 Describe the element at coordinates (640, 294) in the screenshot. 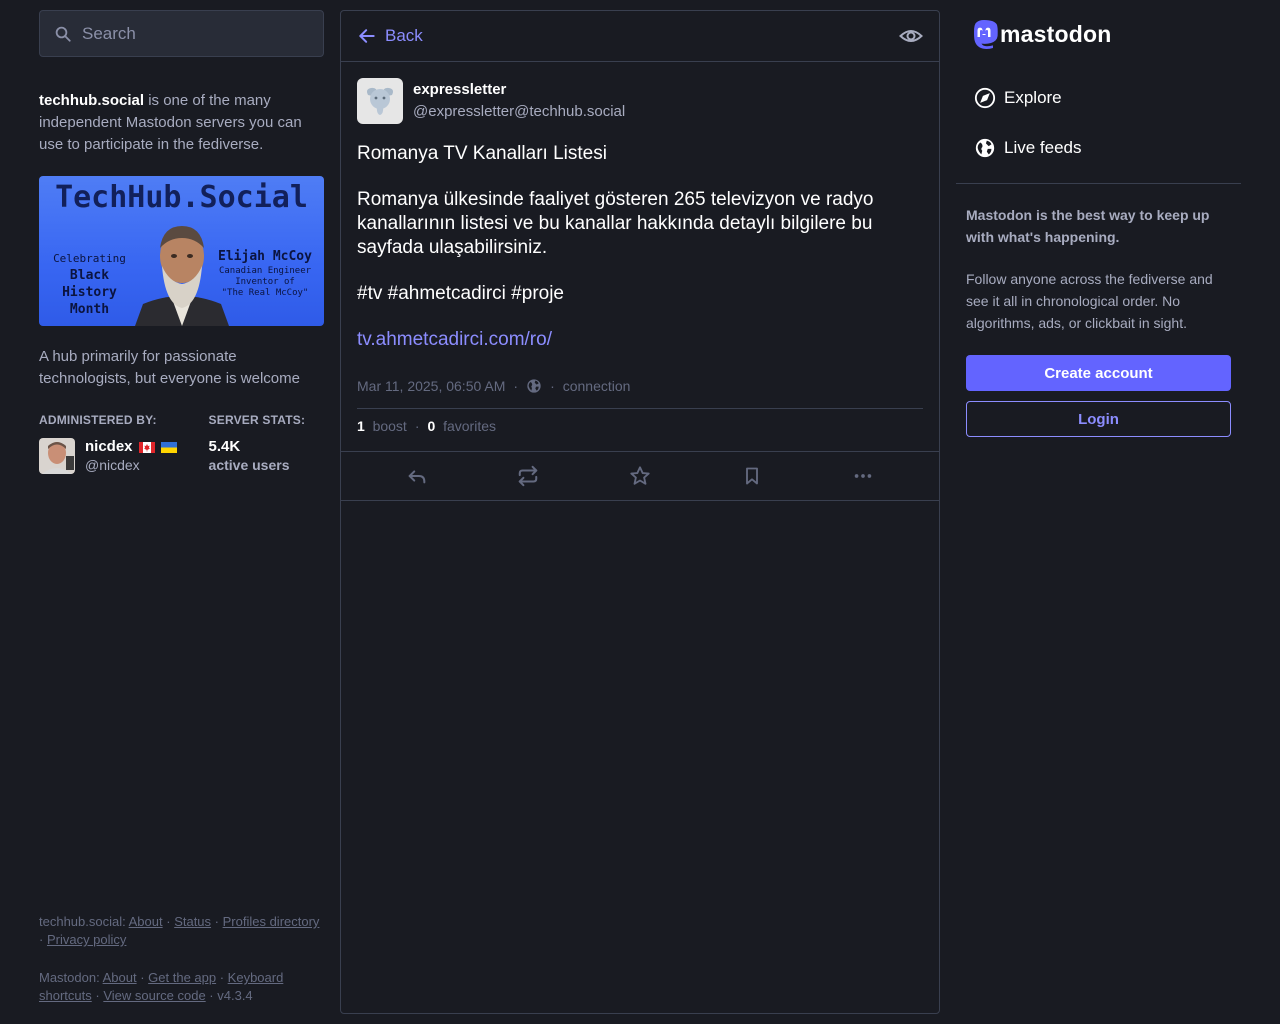

I see `status-hashtags: #tv #ahmetcadirci #proje` at that location.